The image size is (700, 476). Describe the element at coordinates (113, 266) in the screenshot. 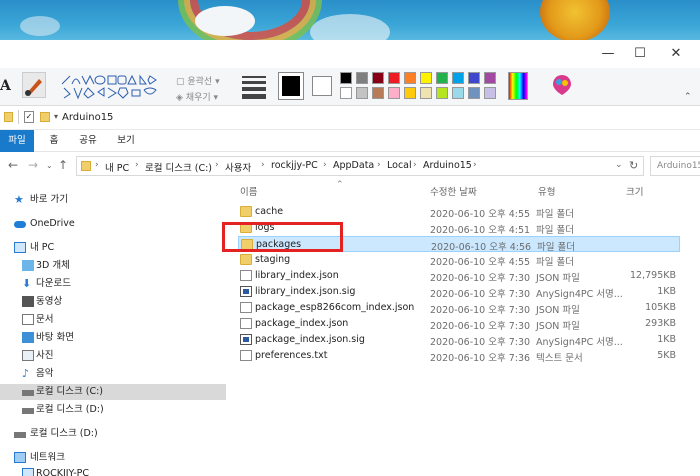

I see `nav-item-3d-objects: 3D 개체` at that location.